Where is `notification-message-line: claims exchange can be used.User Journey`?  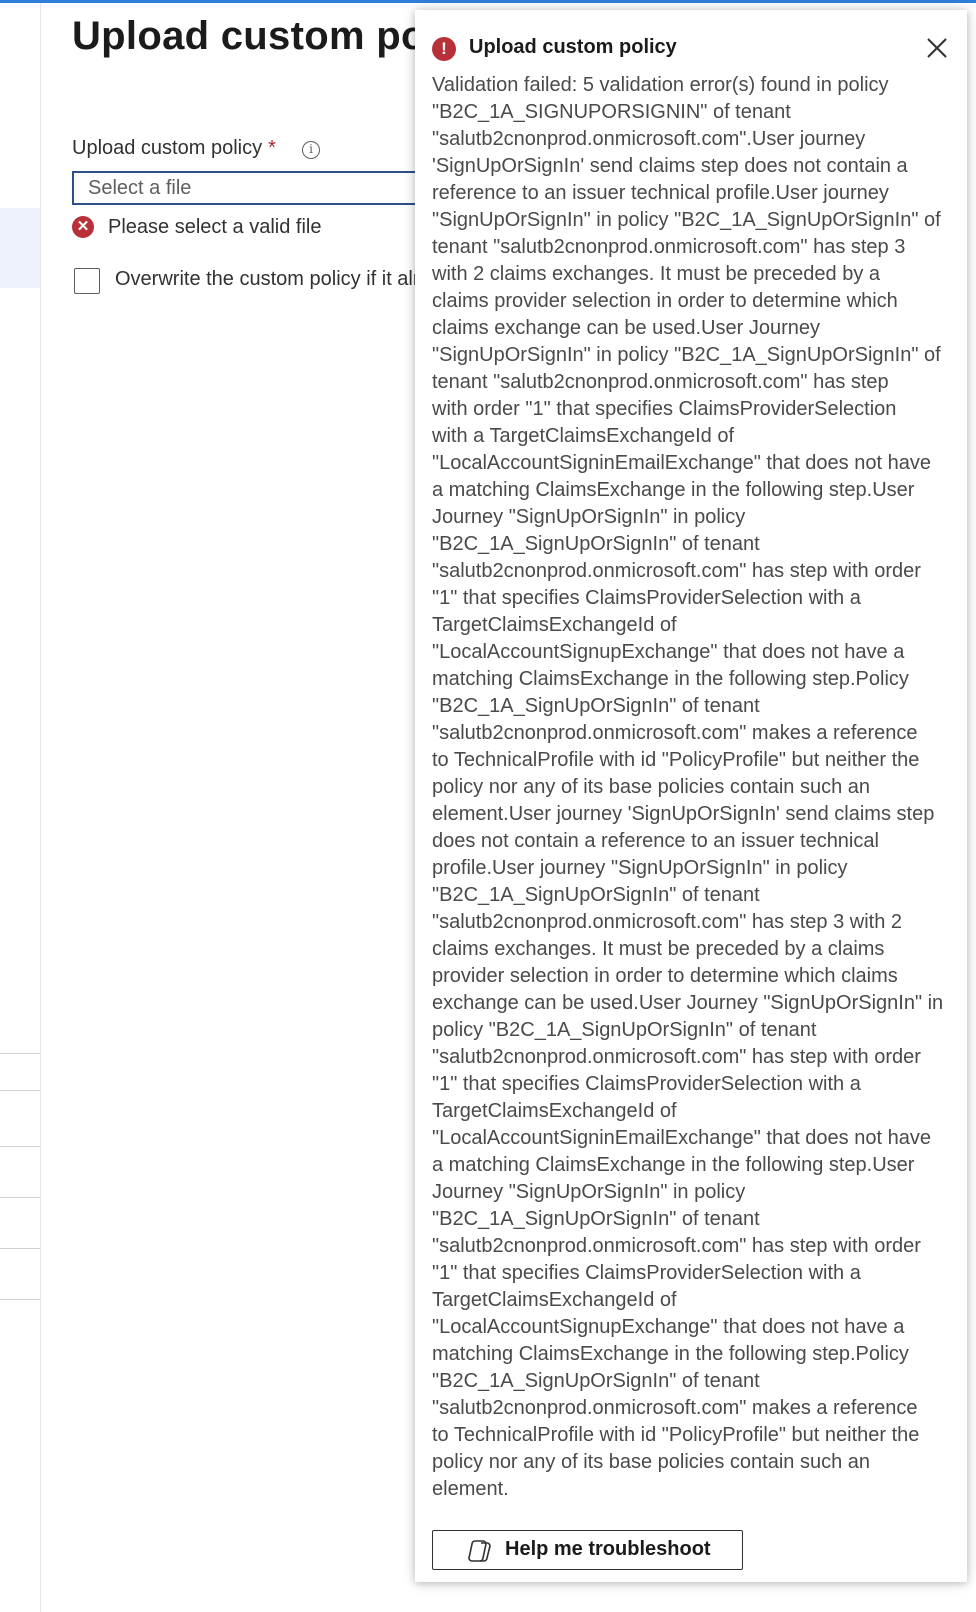 notification-message-line: claims exchange can be used.User Journey is located at coordinates (626, 328).